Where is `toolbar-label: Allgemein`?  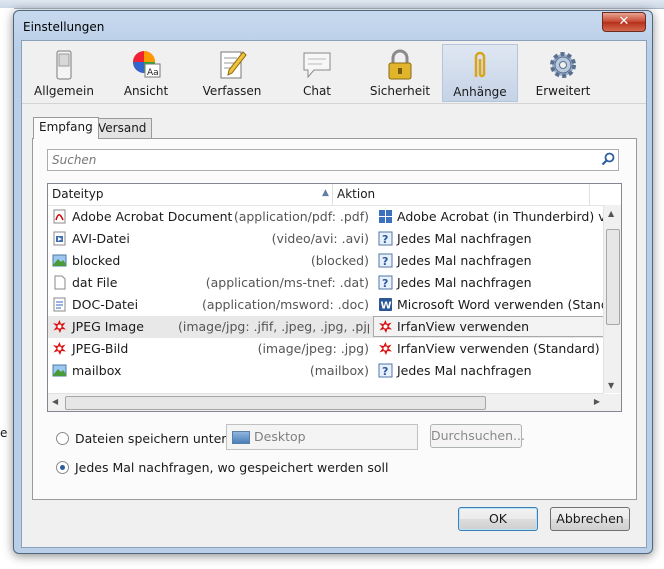 toolbar-label: Allgemein is located at coordinates (64, 91).